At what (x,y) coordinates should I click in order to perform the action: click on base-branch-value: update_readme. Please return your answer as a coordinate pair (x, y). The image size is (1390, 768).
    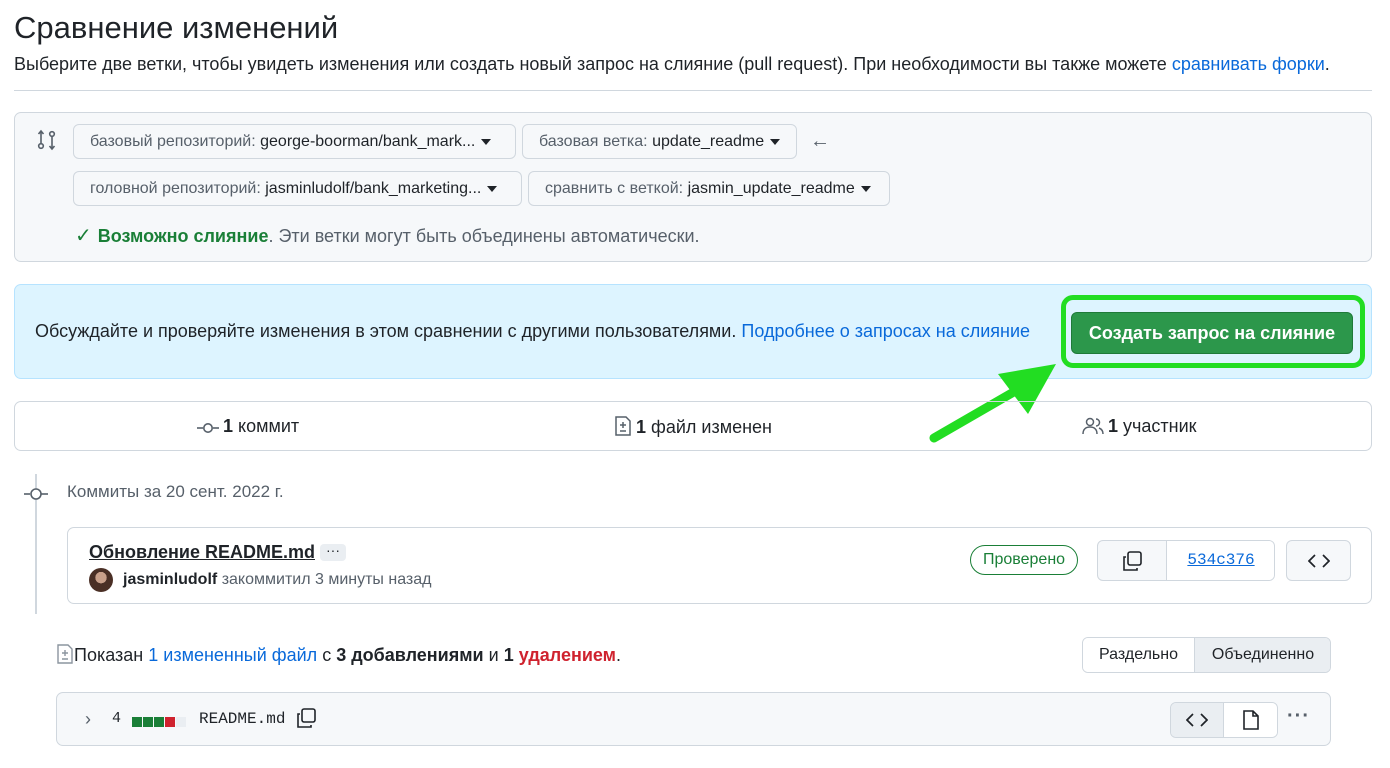
    Looking at the image, I should click on (708, 141).